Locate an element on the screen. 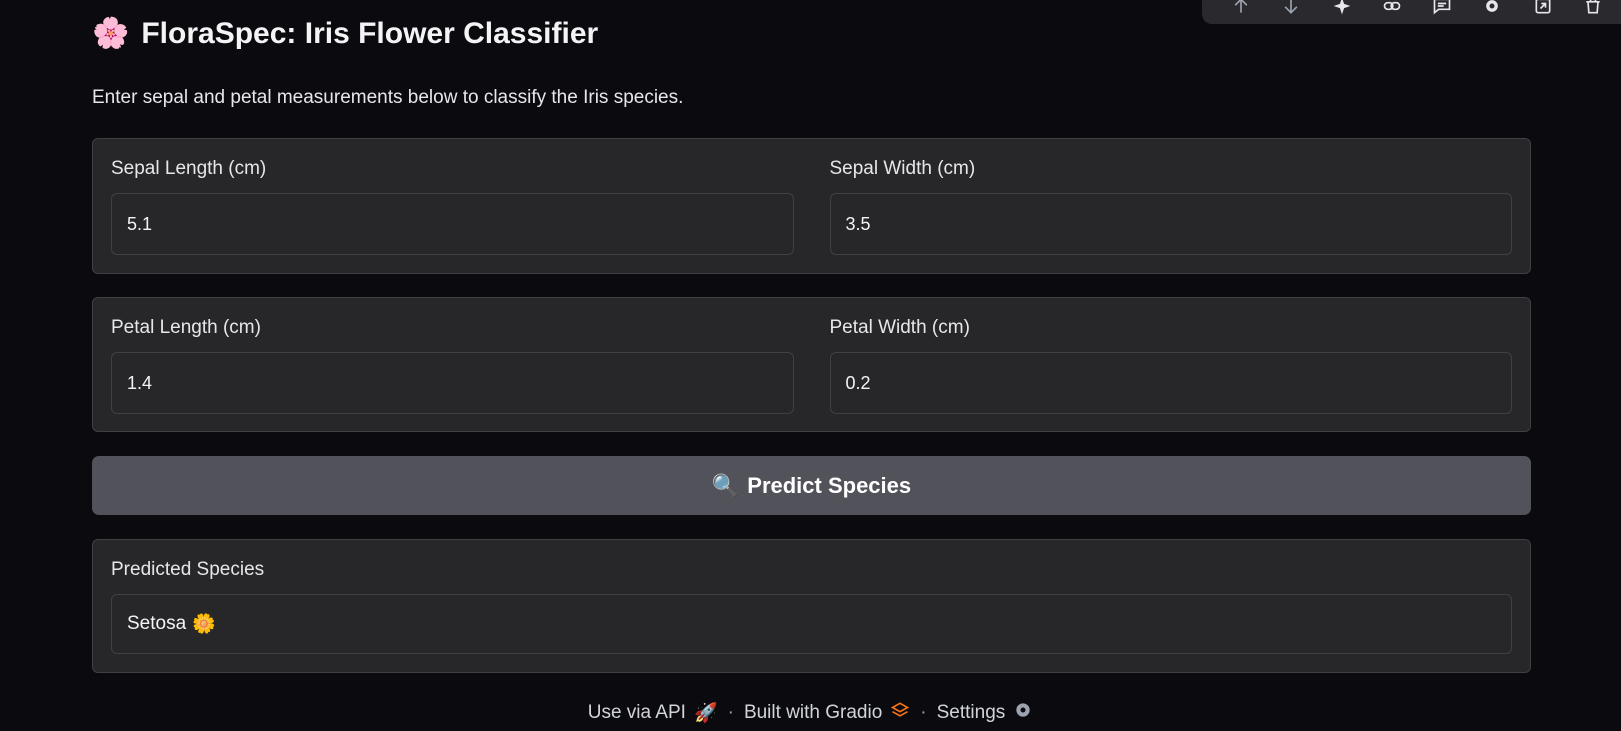  gradio-logo-icon is located at coordinates (900, 713).